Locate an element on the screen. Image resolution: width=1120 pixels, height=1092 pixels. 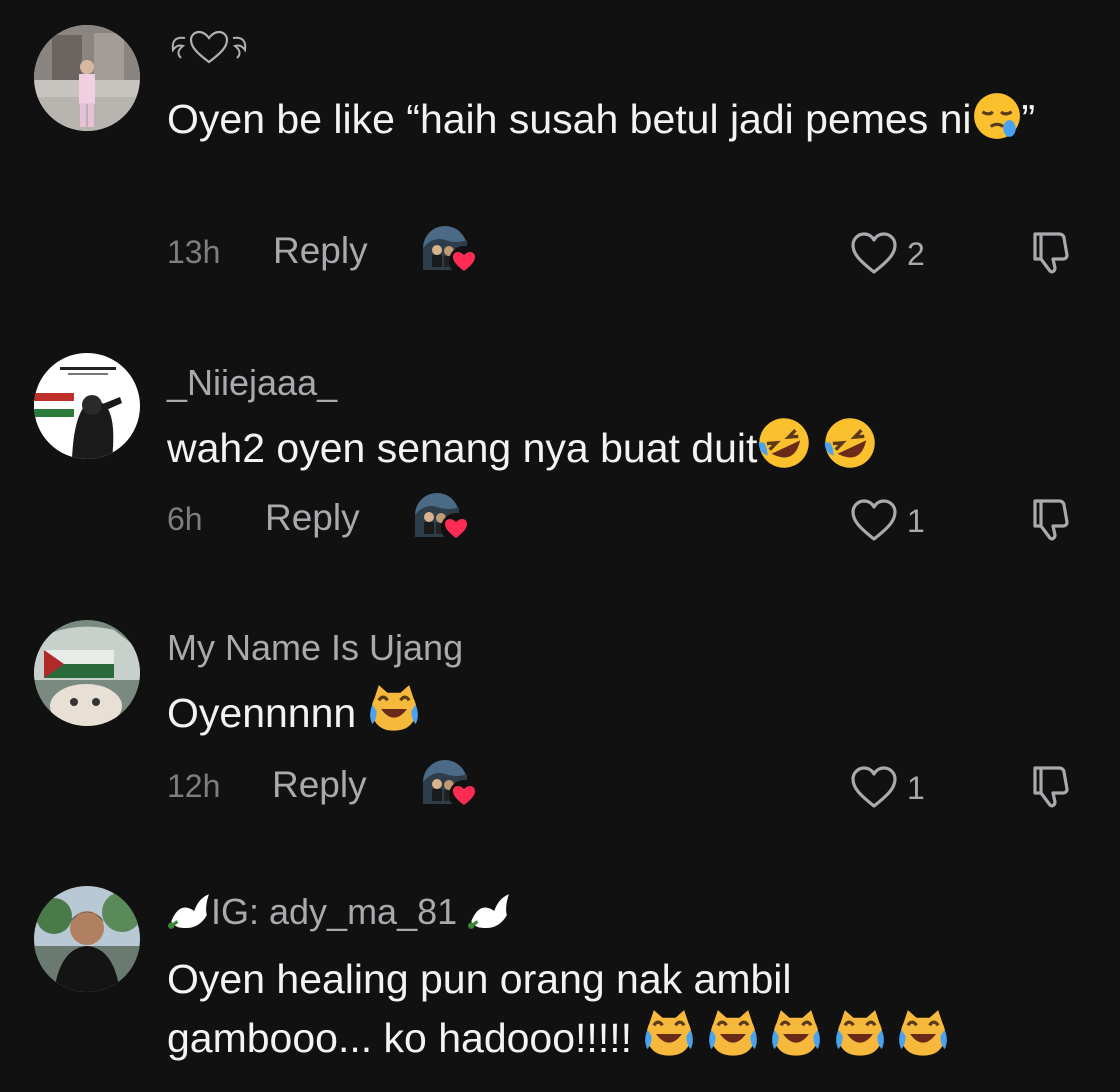
username: _Niiejaaa_ is located at coordinates (252, 383).